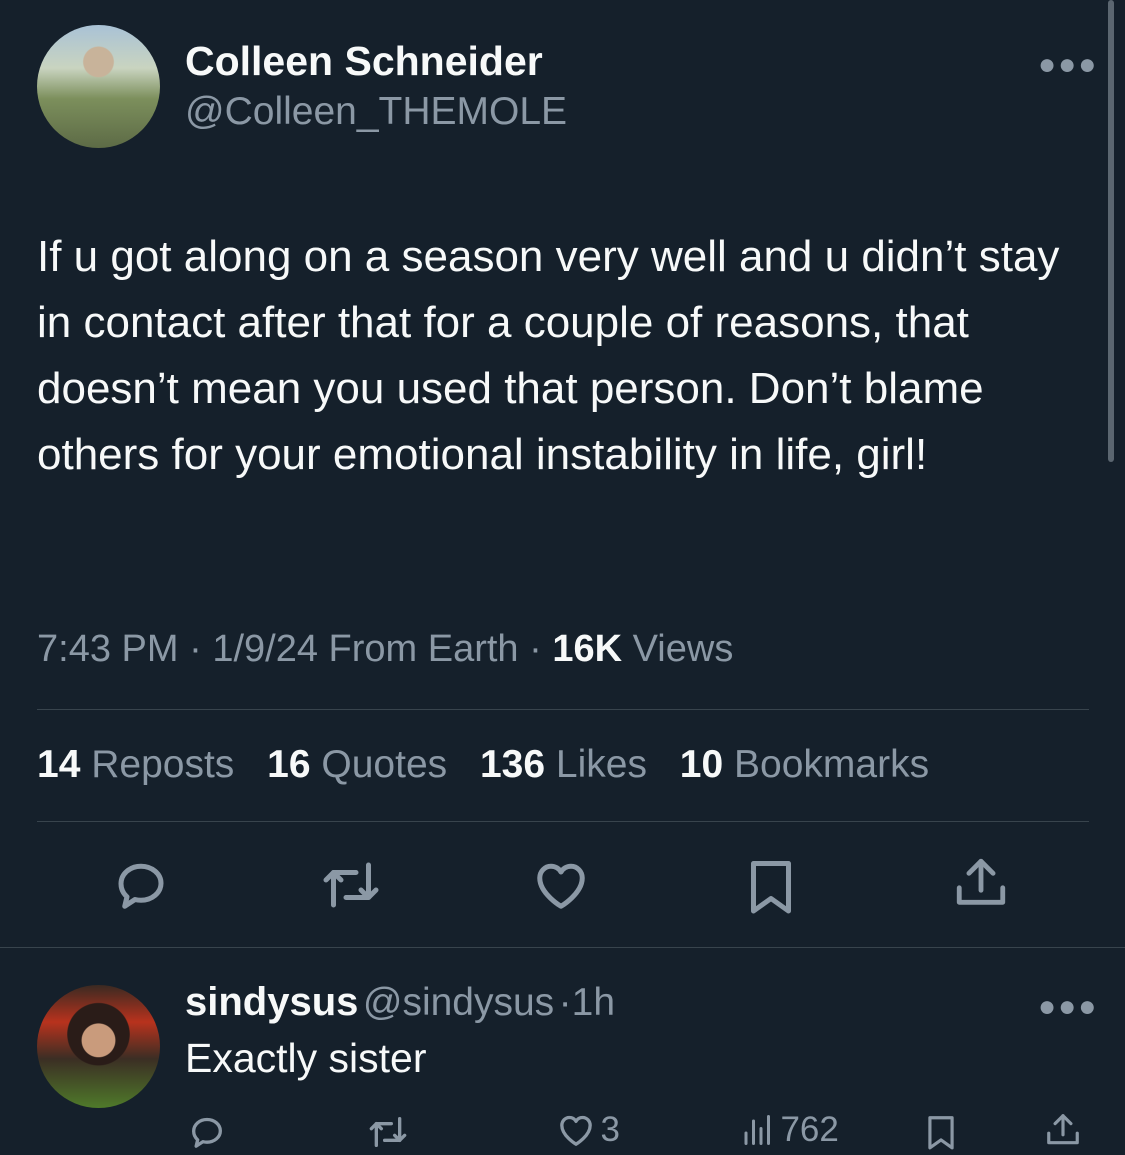 Image resolution: width=1125 pixels, height=1155 pixels. What do you see at coordinates (98, 1046) in the screenshot?
I see `reply-avatar` at bounding box center [98, 1046].